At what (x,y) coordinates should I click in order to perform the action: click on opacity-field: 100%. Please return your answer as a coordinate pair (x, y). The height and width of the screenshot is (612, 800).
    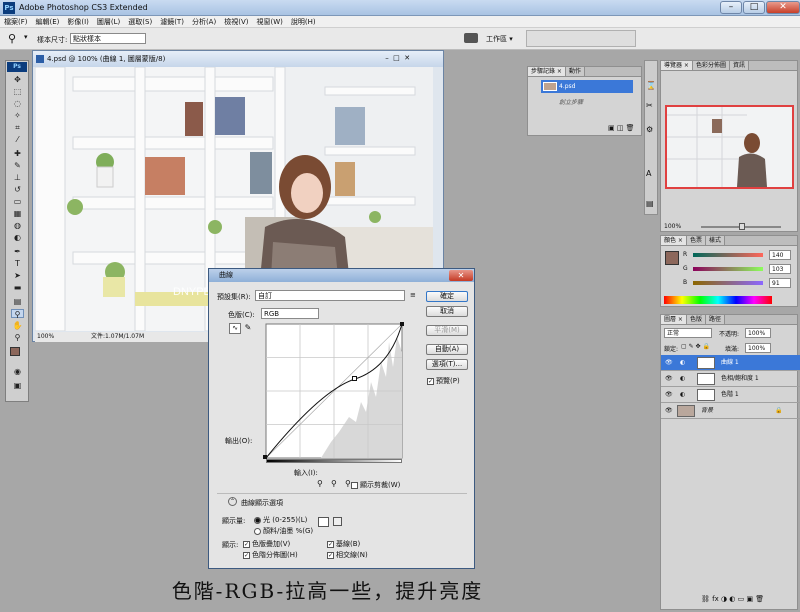
    Looking at the image, I should click on (758, 333).